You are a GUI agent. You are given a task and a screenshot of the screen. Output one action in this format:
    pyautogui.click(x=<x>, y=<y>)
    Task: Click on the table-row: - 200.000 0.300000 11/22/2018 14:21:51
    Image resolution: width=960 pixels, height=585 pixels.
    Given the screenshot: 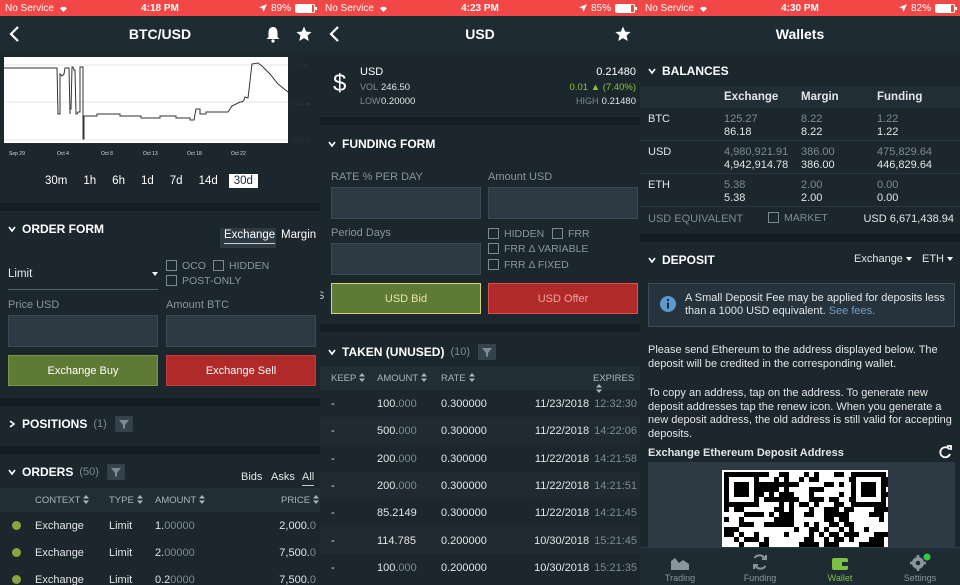 What is the action you would take?
    pyautogui.click(x=480, y=485)
    